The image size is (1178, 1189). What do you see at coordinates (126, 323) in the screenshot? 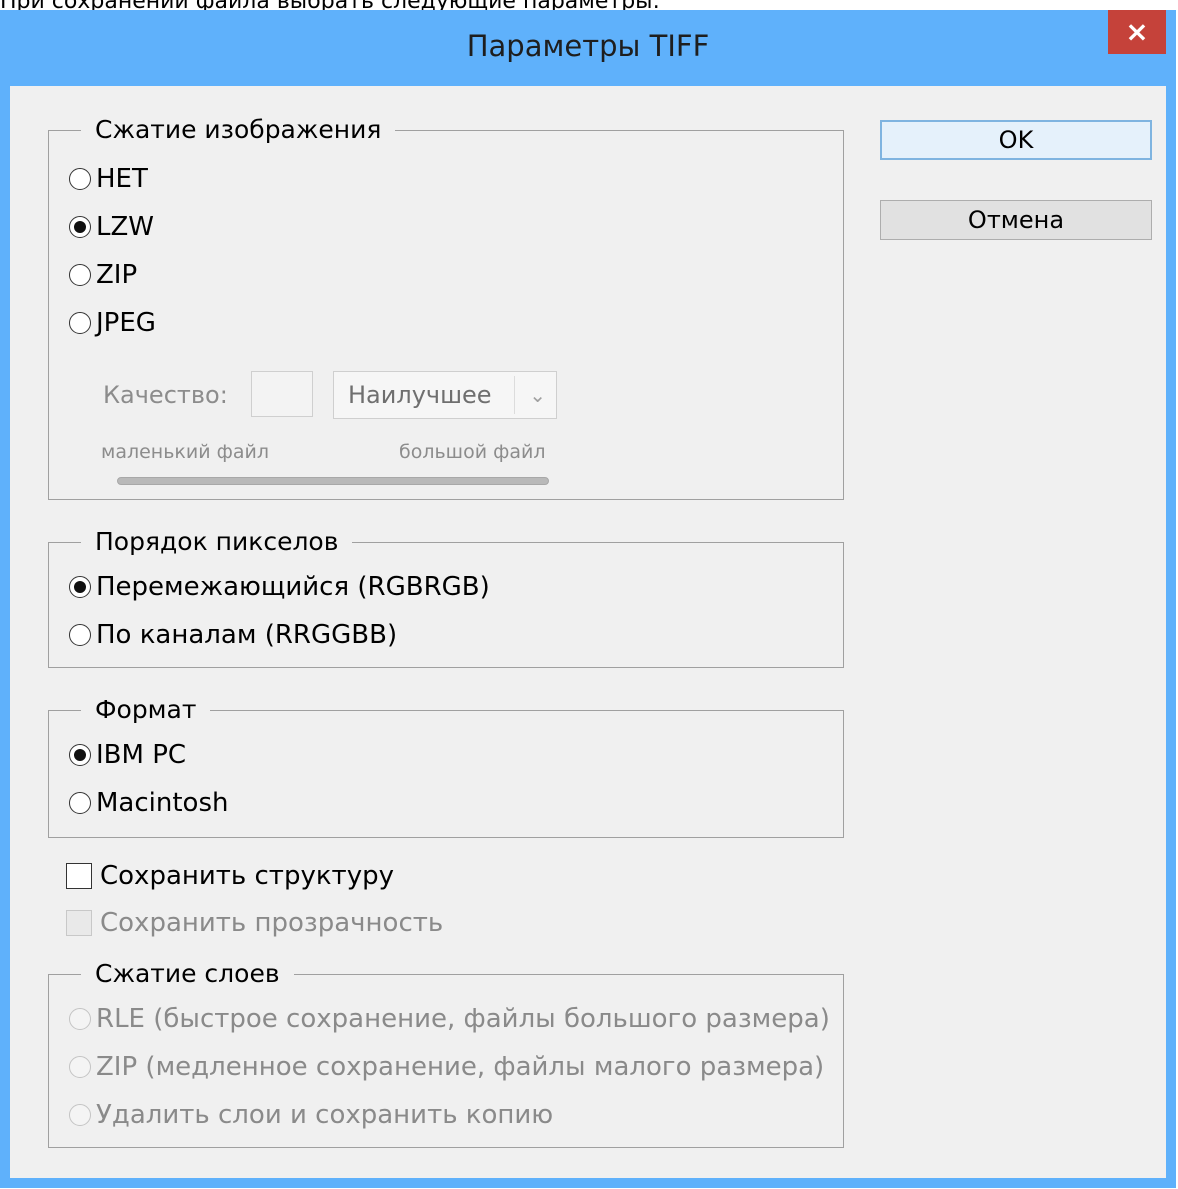
I see `radio-label: JPEG` at bounding box center [126, 323].